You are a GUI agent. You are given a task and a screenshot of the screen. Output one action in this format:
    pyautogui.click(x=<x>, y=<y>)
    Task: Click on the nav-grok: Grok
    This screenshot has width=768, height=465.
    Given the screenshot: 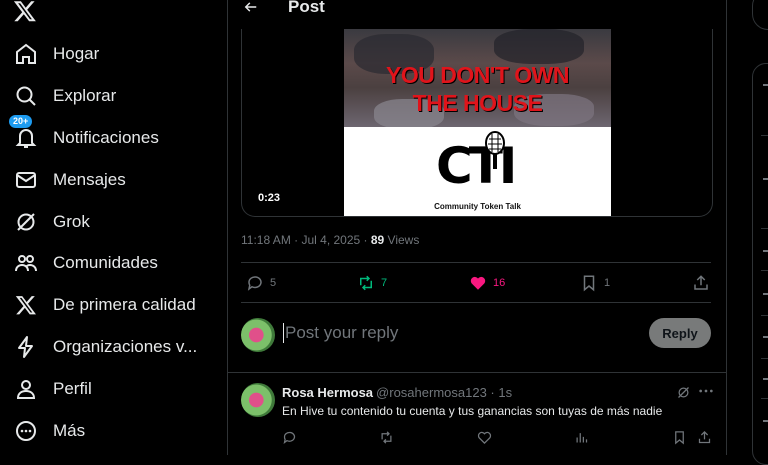 What is the action you would take?
    pyautogui.click(x=51, y=222)
    